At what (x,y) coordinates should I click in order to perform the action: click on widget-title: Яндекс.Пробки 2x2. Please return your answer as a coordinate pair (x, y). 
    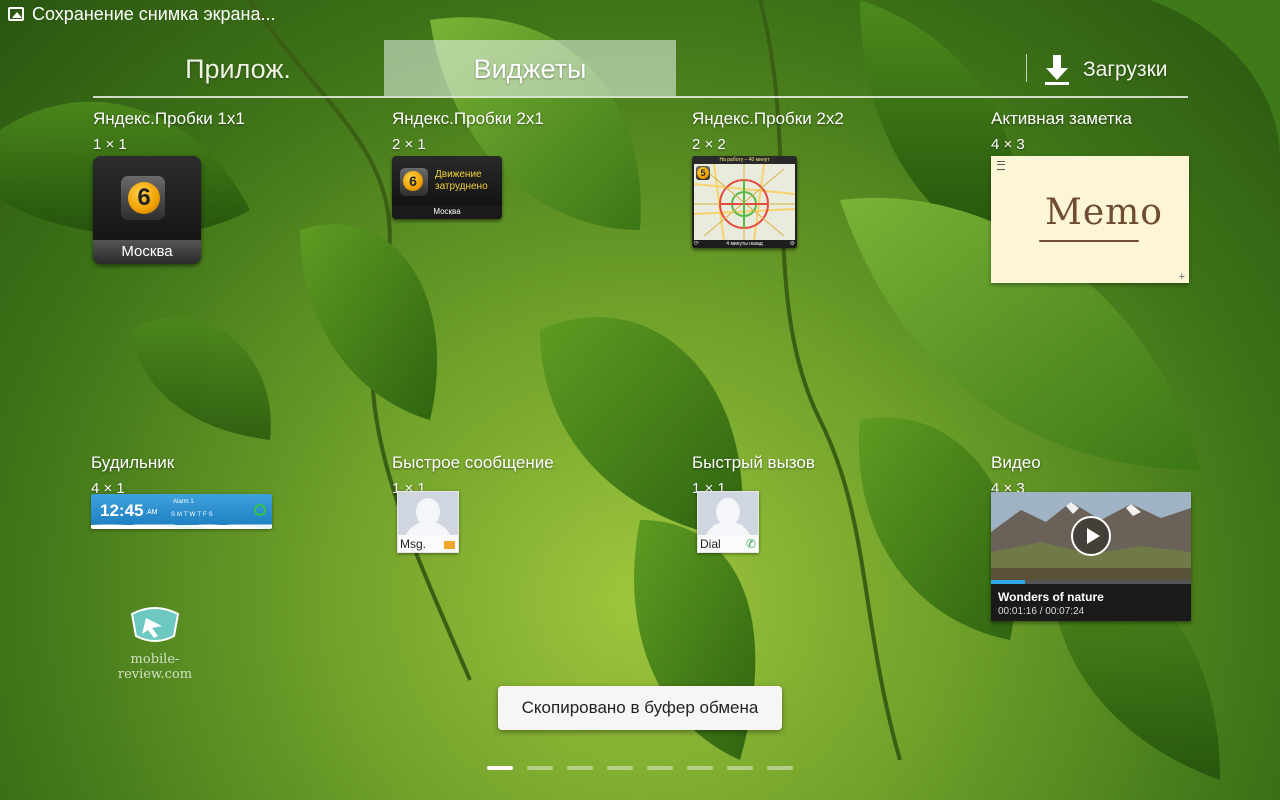
    Looking at the image, I should click on (768, 118).